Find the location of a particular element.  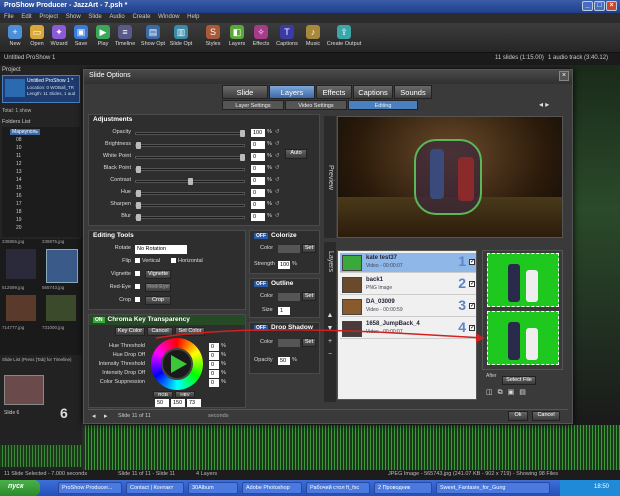

show-info-1: Length: 11 Slides, 1 aud is located at coordinates (51, 93).